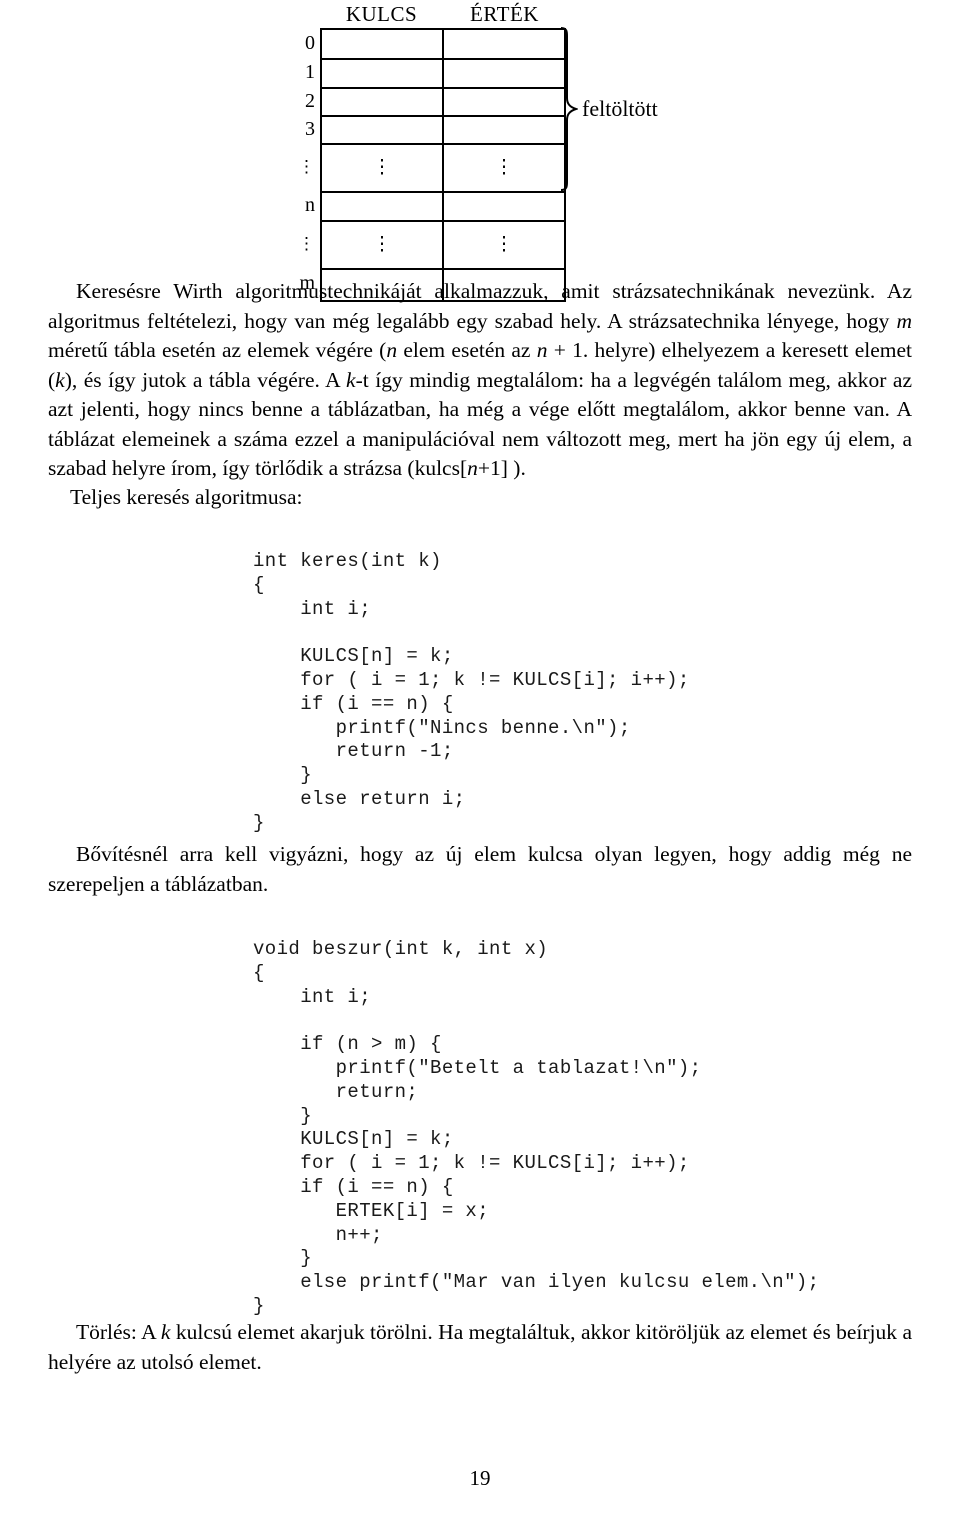 The image size is (960, 1526). What do you see at coordinates (310, 100) in the screenshot?
I see `row-label-2: 2` at bounding box center [310, 100].